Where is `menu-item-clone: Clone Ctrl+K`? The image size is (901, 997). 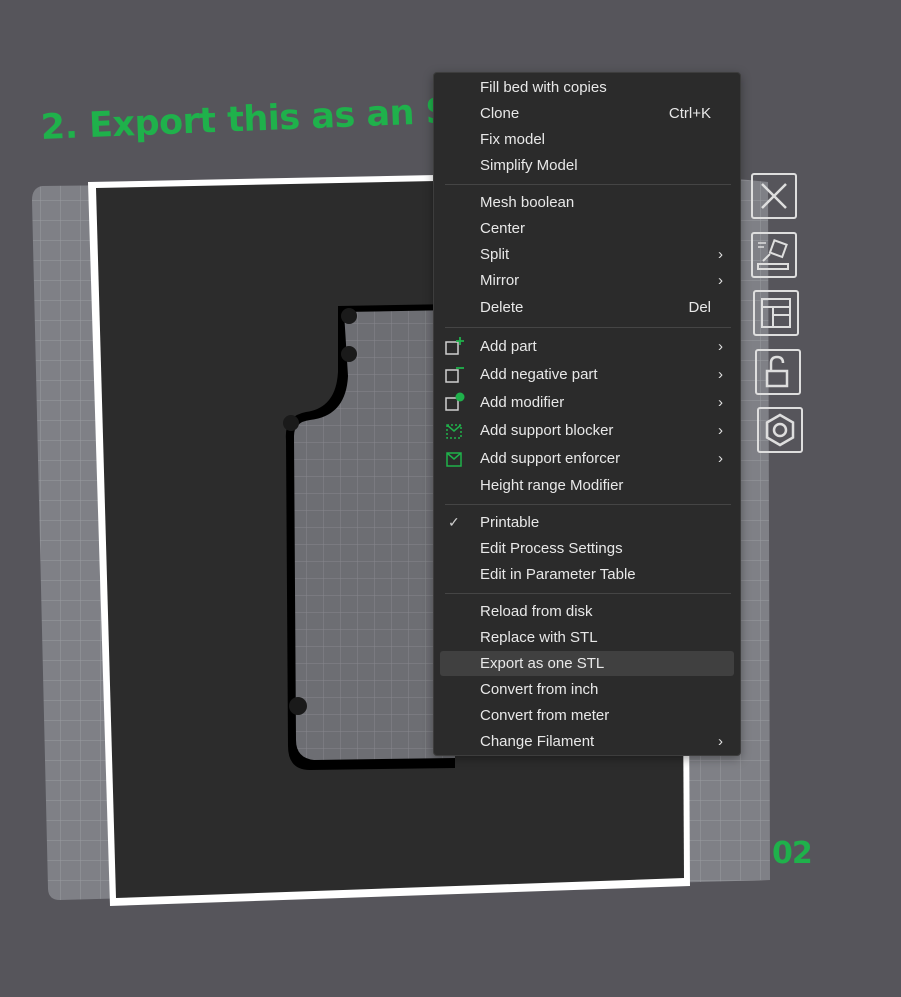
menu-item-clone: Clone Ctrl+K is located at coordinates (587, 113).